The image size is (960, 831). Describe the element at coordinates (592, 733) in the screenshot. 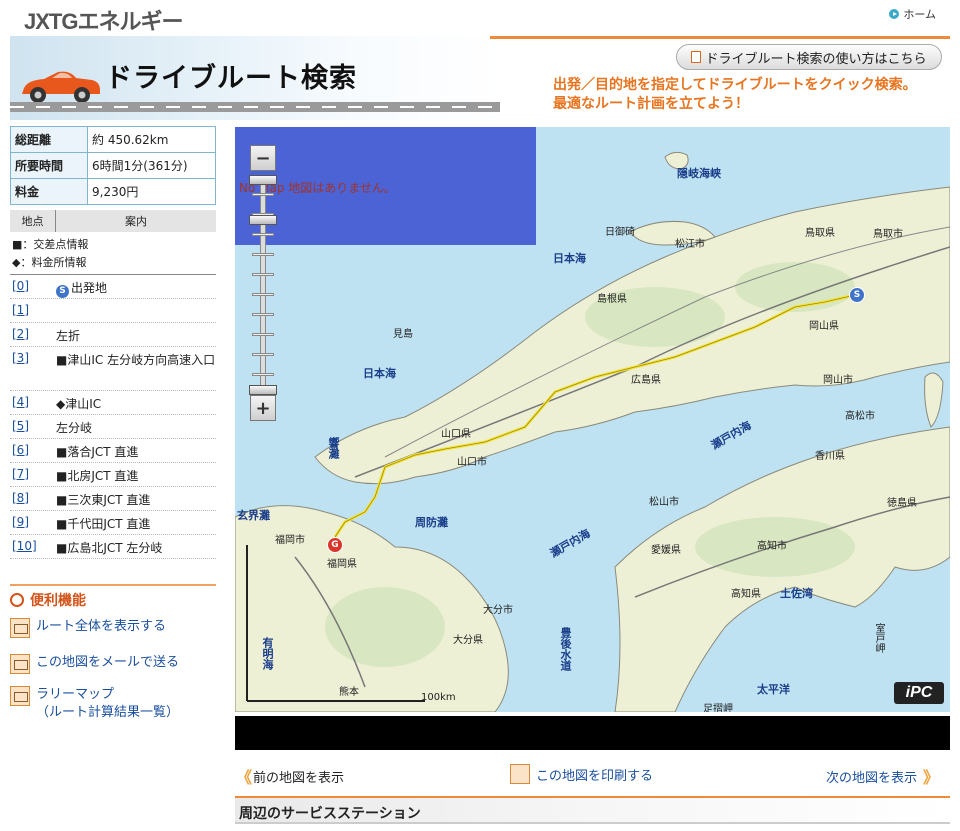

I see `map-footer-bar` at that location.